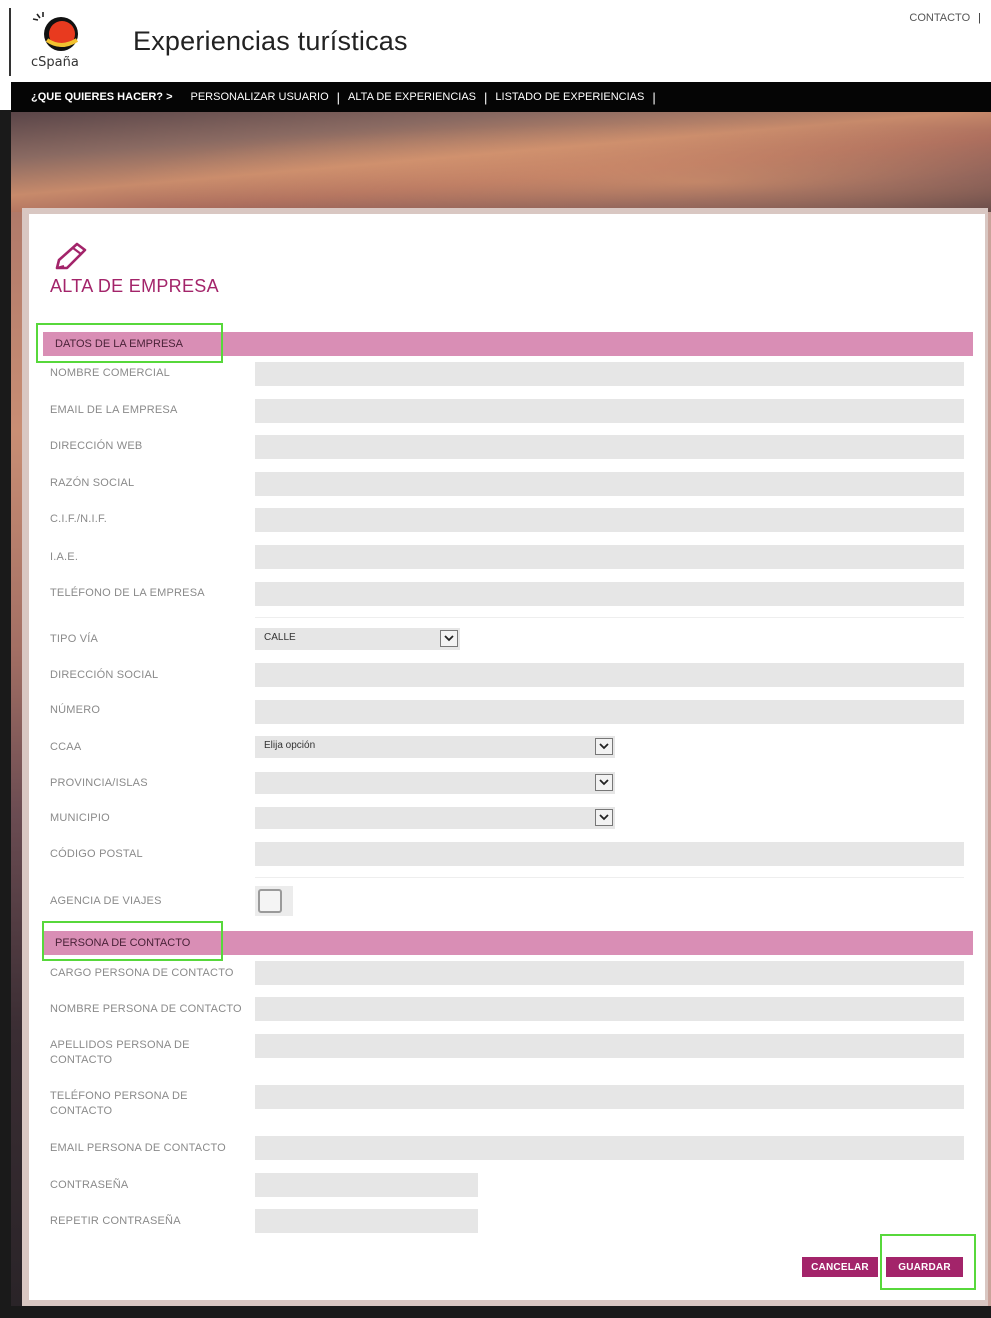  Describe the element at coordinates (435, 818) in the screenshot. I see `municipio-select` at that location.